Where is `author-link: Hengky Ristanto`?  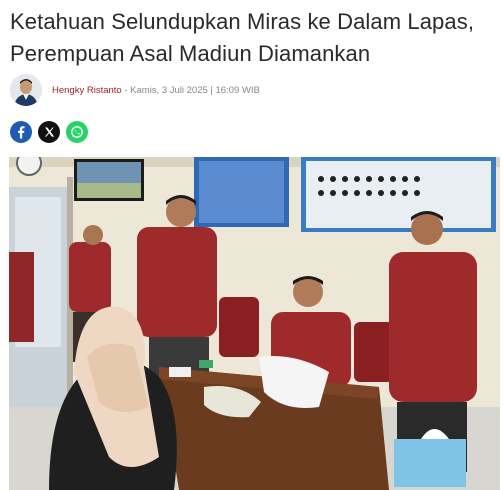 author-link: Hengky Ristanto is located at coordinates (87, 90).